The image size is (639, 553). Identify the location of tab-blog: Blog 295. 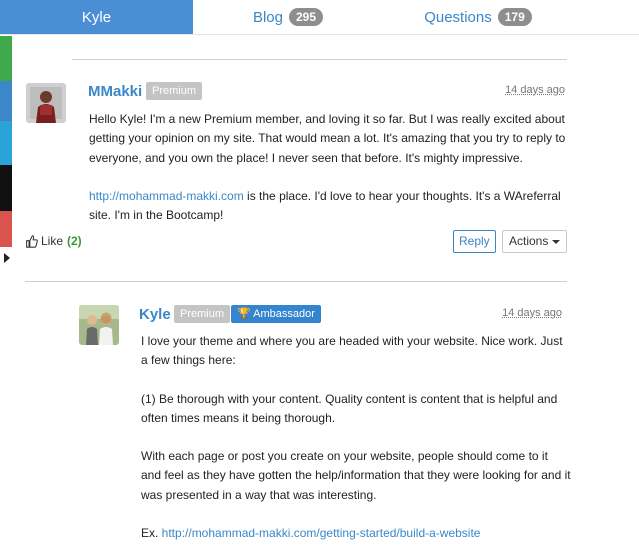
(288, 17).